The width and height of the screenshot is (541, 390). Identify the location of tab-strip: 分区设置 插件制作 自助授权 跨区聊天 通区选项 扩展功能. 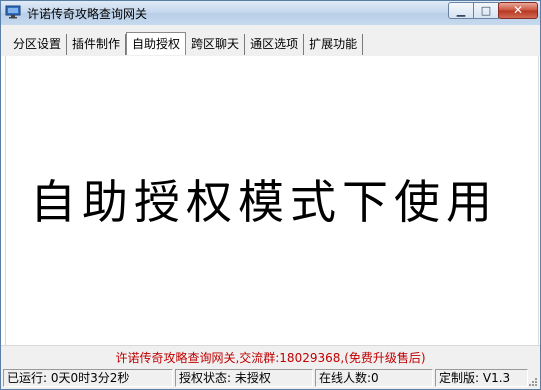
(270, 40).